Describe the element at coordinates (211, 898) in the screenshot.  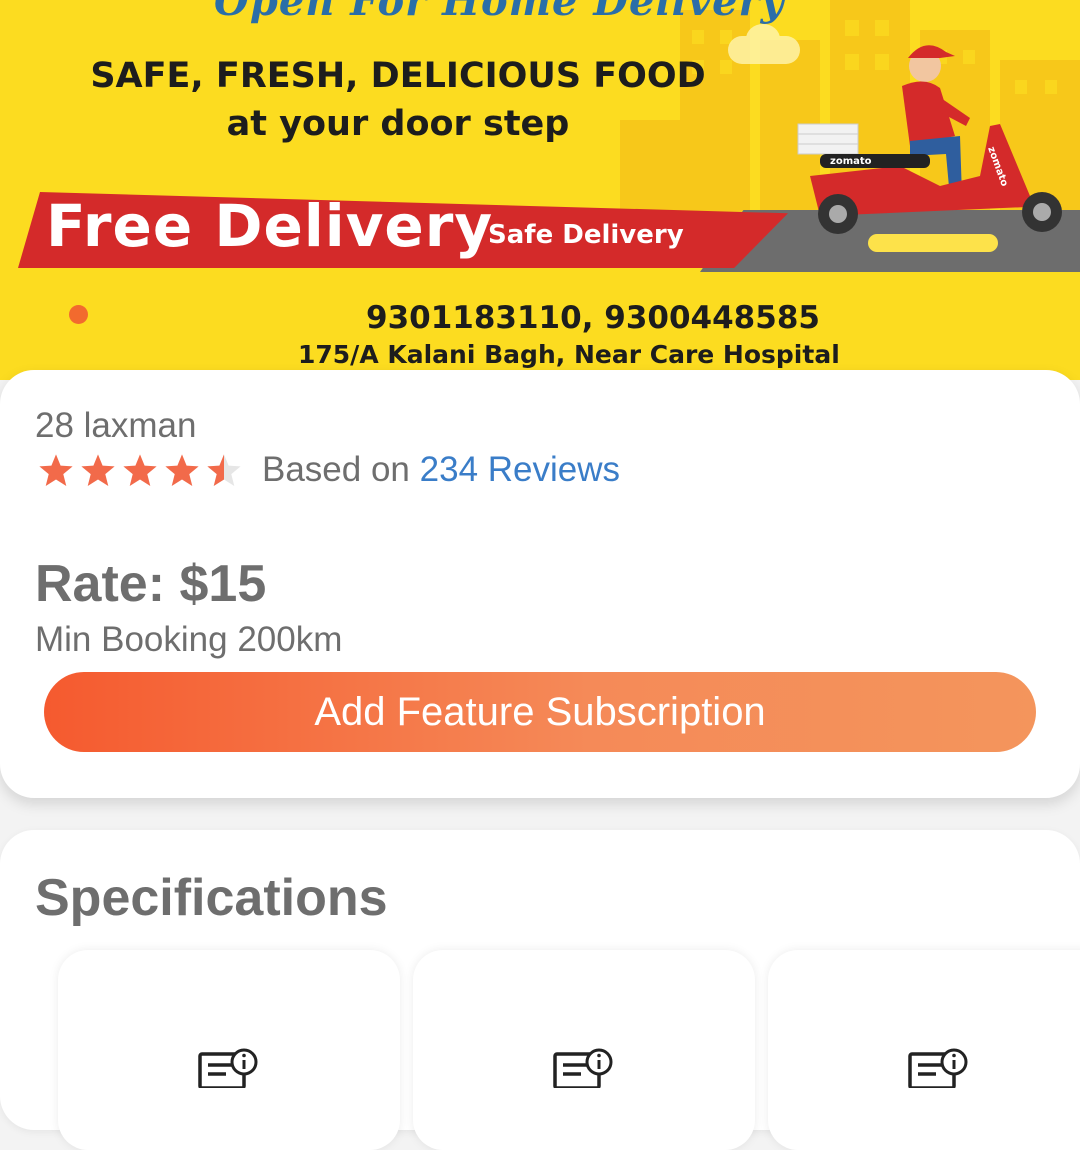
I see `specifications-title: Specifications` at that location.